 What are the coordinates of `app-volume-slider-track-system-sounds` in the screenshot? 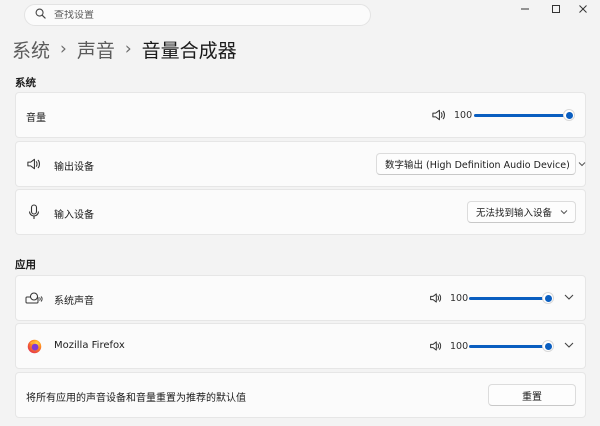 It's located at (509, 298).